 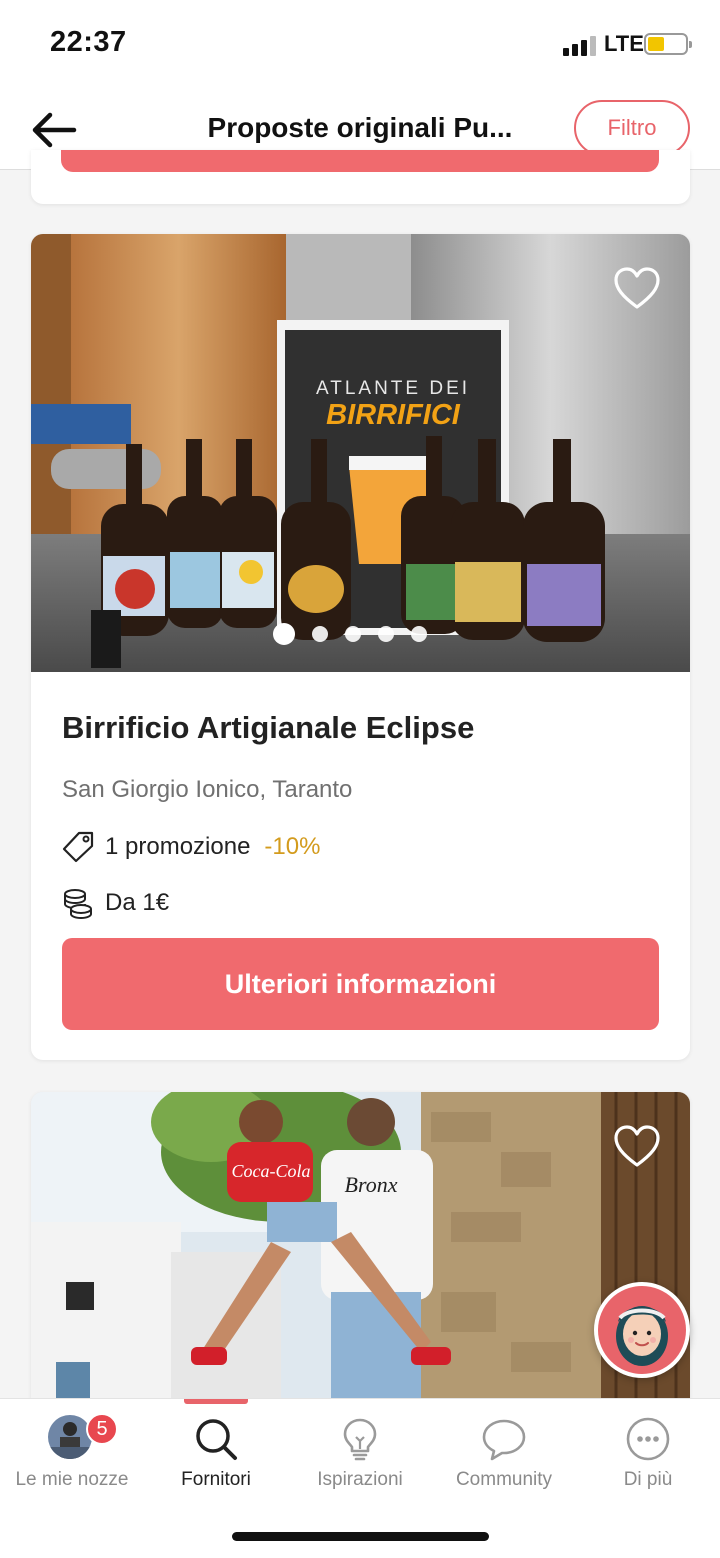 What do you see at coordinates (216, 1479) in the screenshot?
I see `nav-label: Fornitori` at bounding box center [216, 1479].